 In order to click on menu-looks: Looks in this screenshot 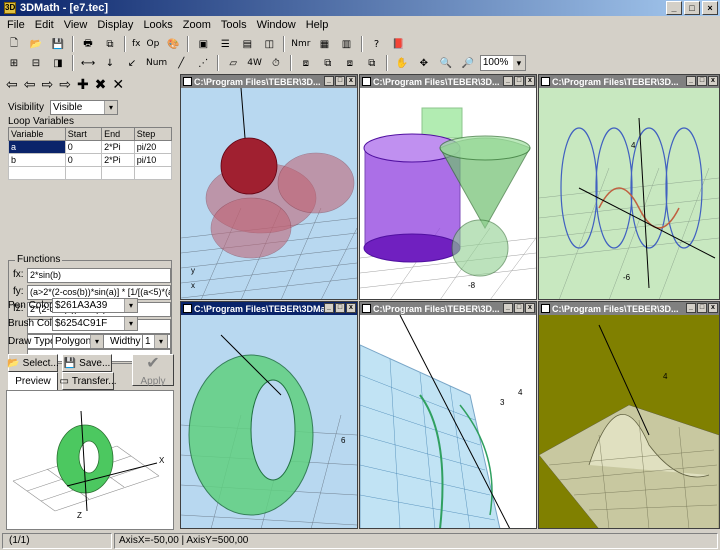, I will do `click(157, 25)`.